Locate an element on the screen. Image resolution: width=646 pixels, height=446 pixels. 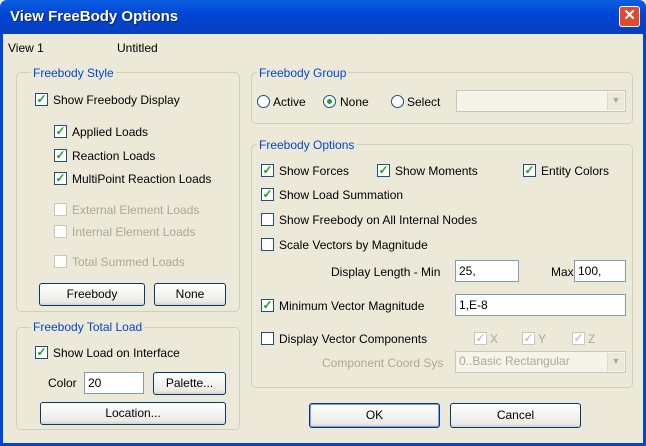
component-coord-sys-dropdown: 0..Basic Rectangular ▼ is located at coordinates (540, 362).